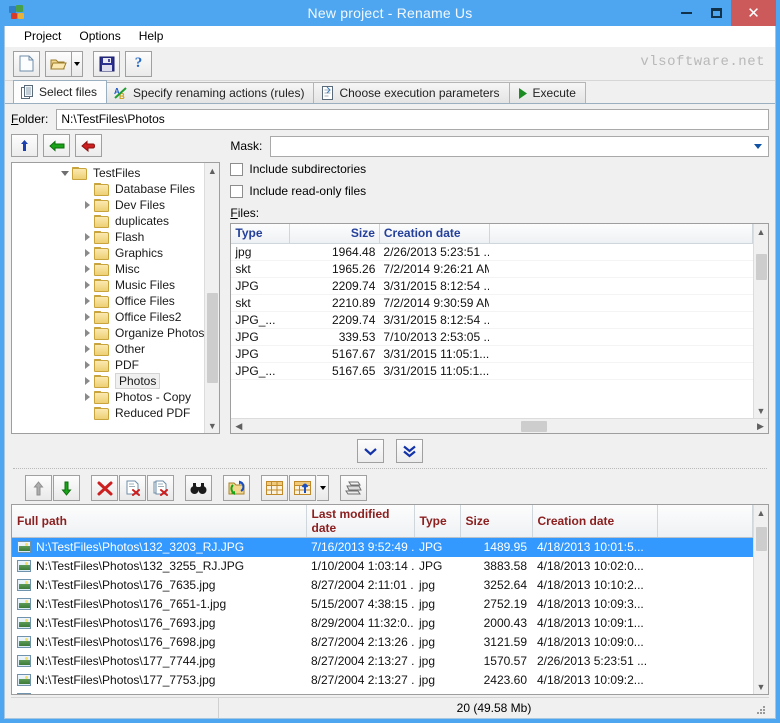  What do you see at coordinates (434, 234) in the screenshot?
I see `files-column-header: Creation date` at bounding box center [434, 234].